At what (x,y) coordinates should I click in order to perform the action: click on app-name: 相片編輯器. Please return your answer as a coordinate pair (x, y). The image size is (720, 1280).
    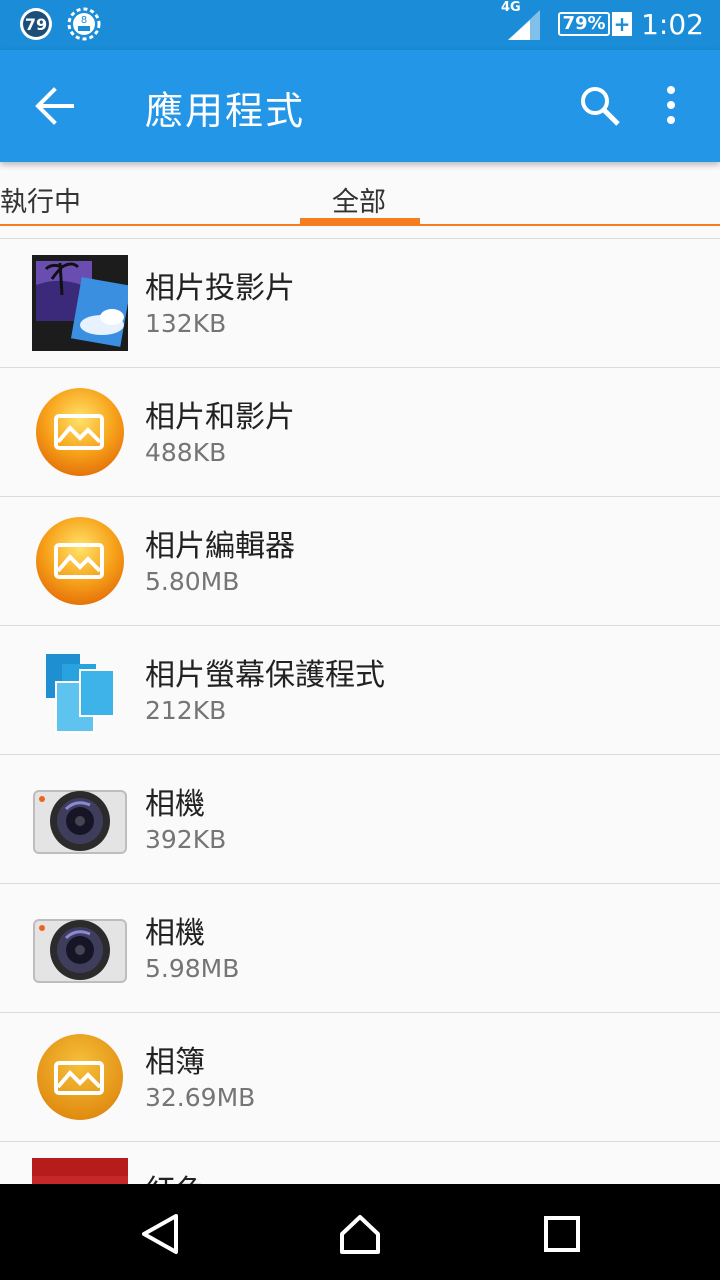
    Looking at the image, I should click on (220, 546).